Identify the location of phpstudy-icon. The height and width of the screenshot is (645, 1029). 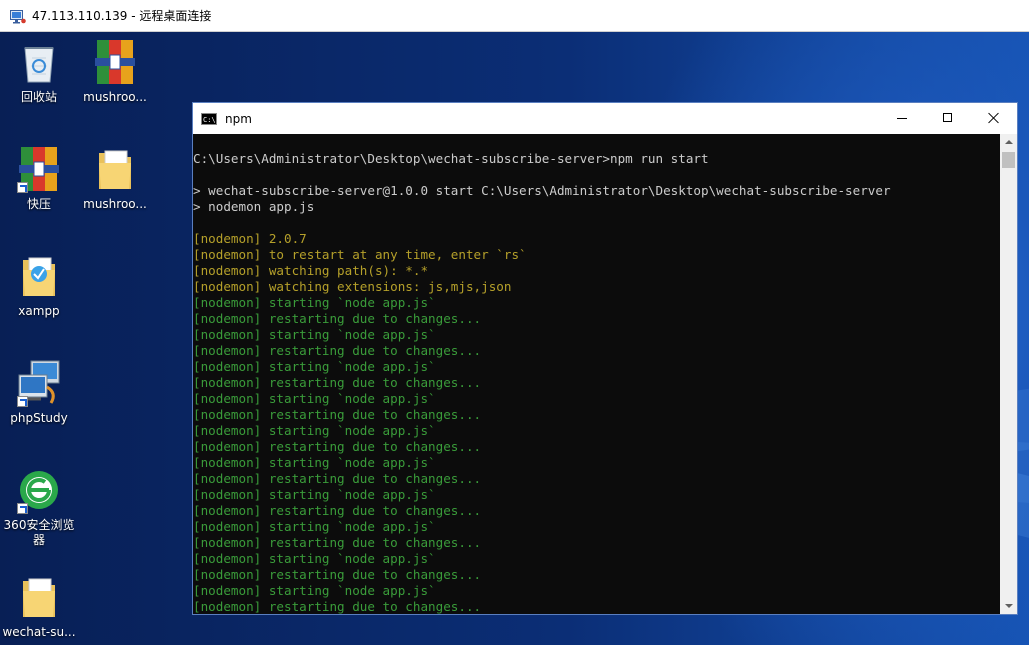
(39, 383).